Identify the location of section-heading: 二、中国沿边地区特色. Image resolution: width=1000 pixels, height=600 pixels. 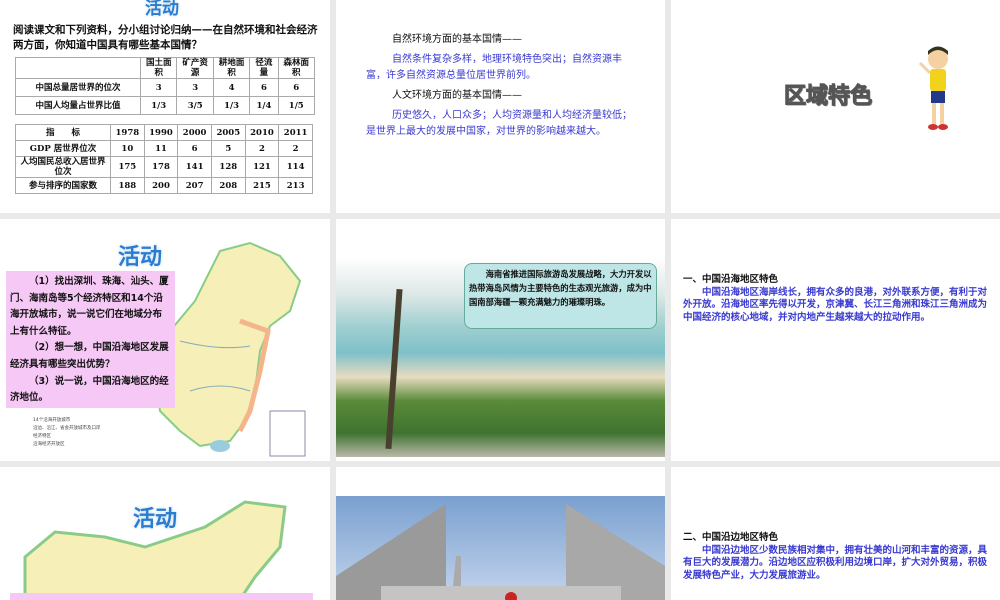
(731, 537).